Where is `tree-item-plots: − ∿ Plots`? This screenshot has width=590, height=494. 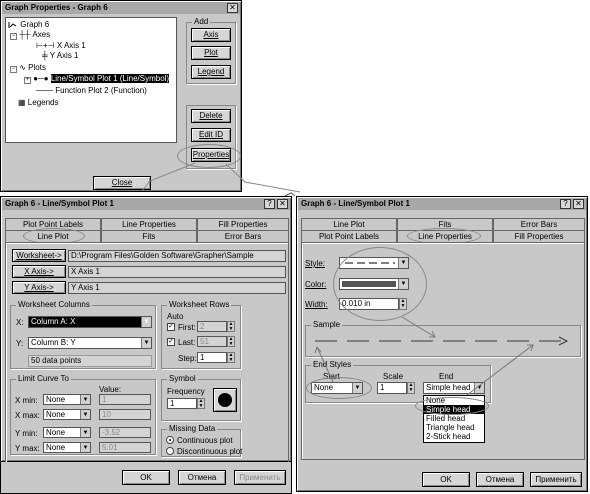 tree-item-plots: − ∿ Plots is located at coordinates (28, 68).